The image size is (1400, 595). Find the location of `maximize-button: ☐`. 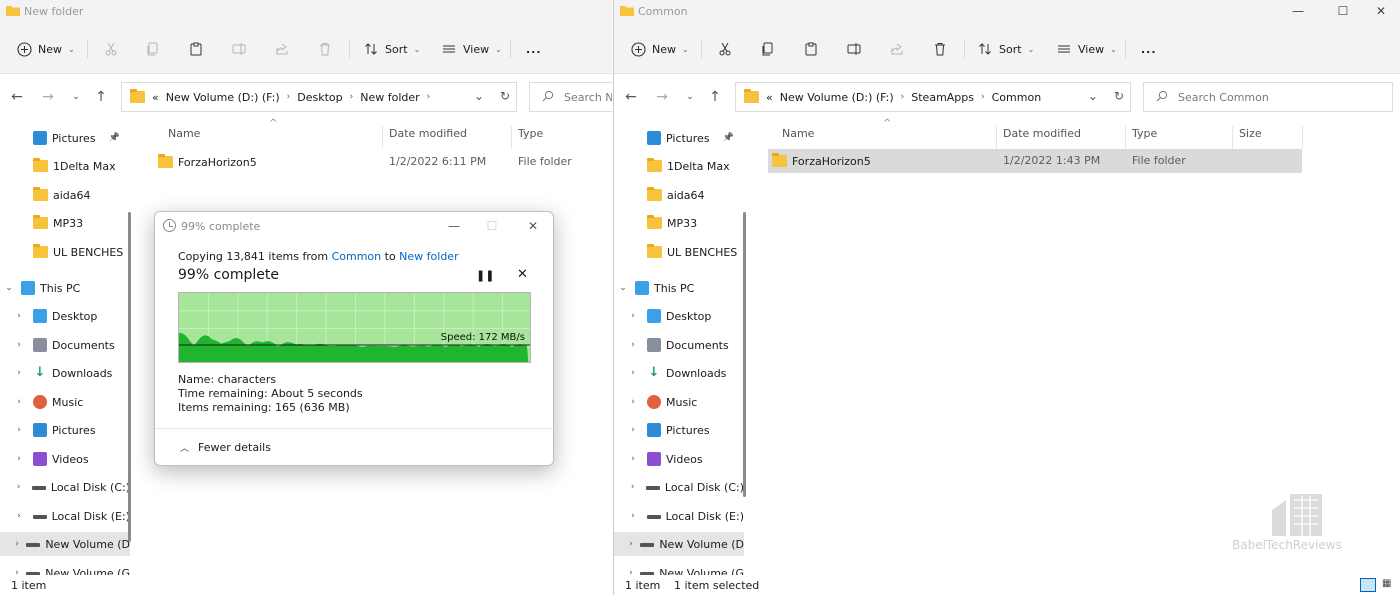

maximize-button: ☐ is located at coordinates (492, 226).